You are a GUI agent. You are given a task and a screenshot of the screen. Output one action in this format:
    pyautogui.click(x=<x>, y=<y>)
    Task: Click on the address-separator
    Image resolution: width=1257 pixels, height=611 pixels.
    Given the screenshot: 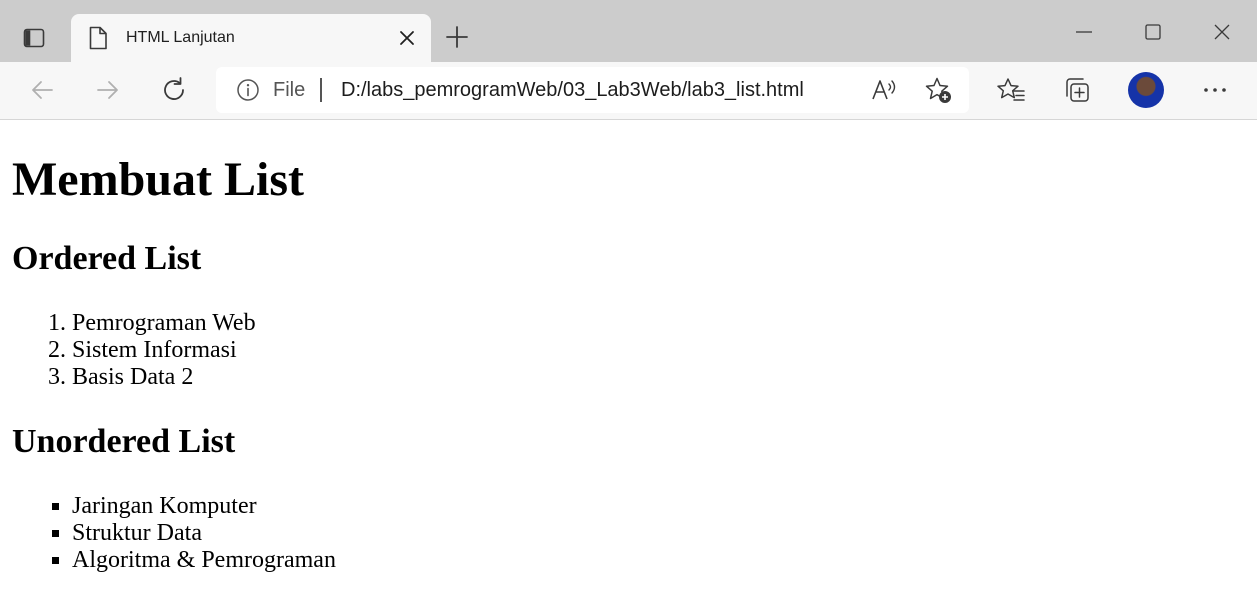 What is the action you would take?
    pyautogui.click(x=321, y=90)
    